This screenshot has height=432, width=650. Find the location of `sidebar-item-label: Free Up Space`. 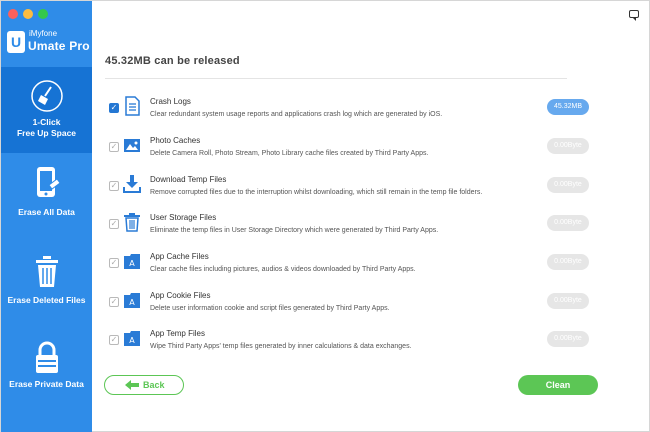

sidebar-item-label: Free Up Space is located at coordinates (46, 133).